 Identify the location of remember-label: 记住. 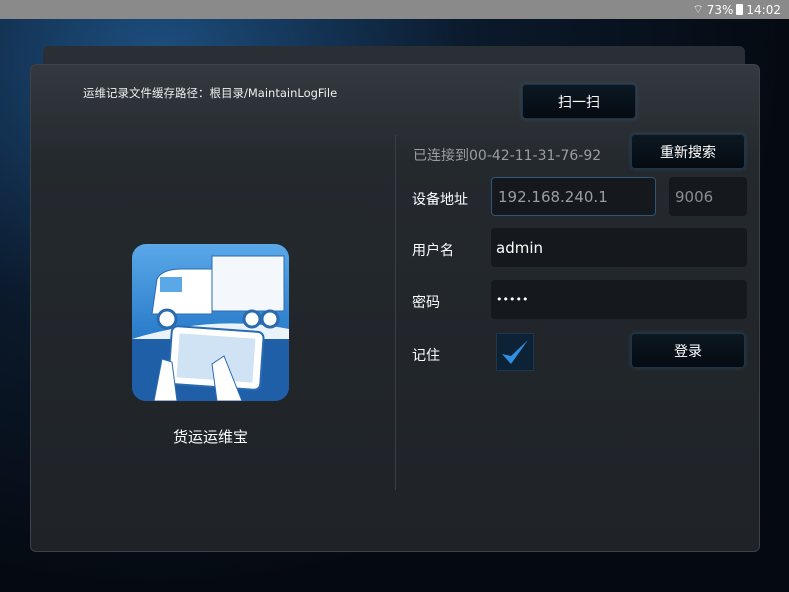
(426, 356).